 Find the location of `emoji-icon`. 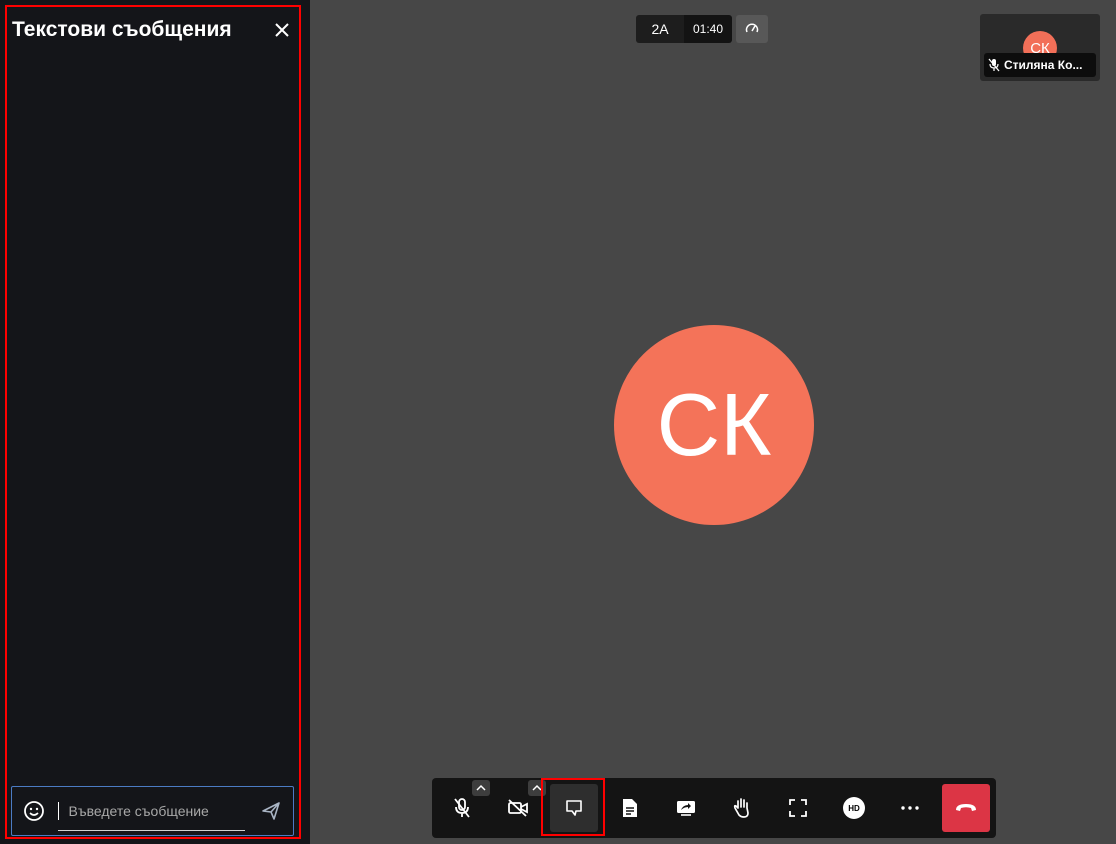

emoji-icon is located at coordinates (33, 811).